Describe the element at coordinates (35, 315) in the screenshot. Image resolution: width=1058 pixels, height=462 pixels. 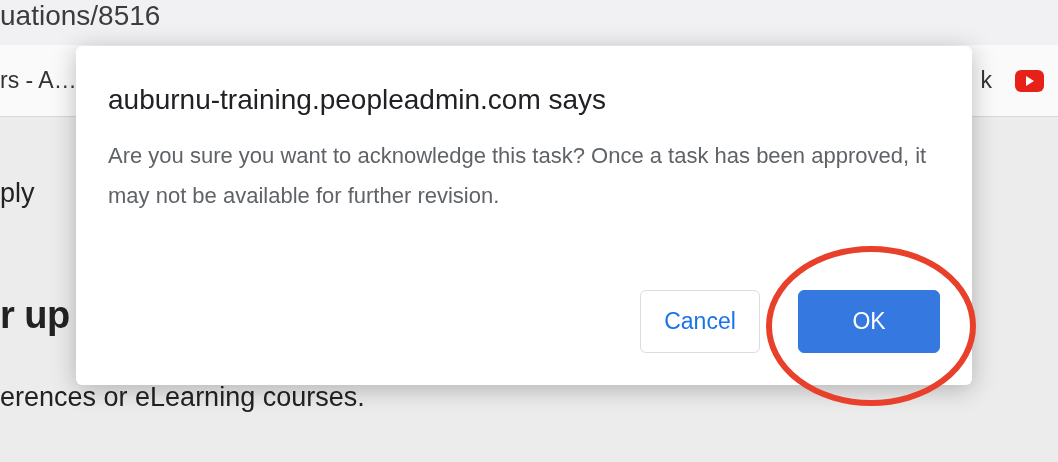
I see `page-heading: r up` at that location.